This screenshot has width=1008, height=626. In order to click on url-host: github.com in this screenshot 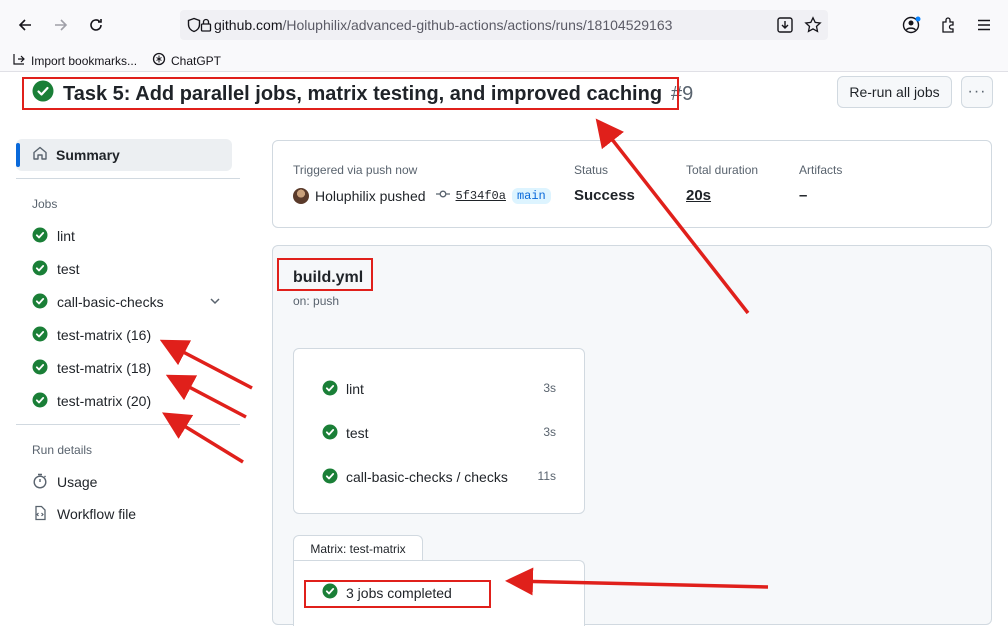, I will do `click(248, 25)`.